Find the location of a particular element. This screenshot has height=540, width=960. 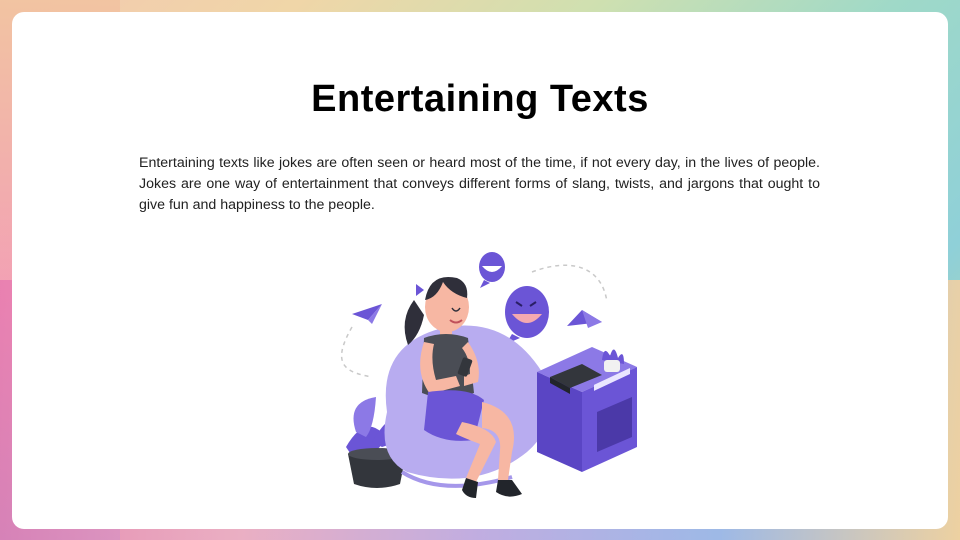

slide-title: Entertaining Texts is located at coordinates (480, 99).